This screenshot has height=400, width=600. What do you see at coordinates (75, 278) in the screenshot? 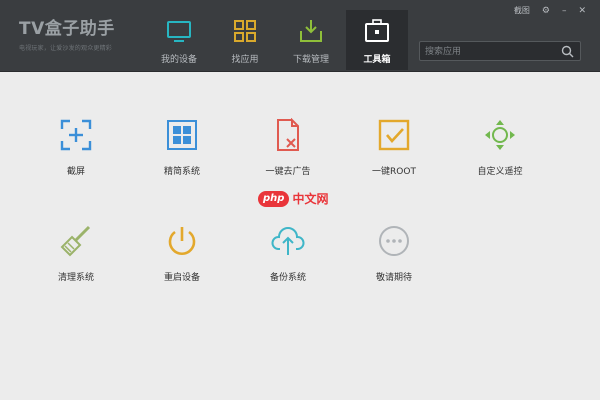
I see `tool-label: 清理系统` at bounding box center [75, 278].